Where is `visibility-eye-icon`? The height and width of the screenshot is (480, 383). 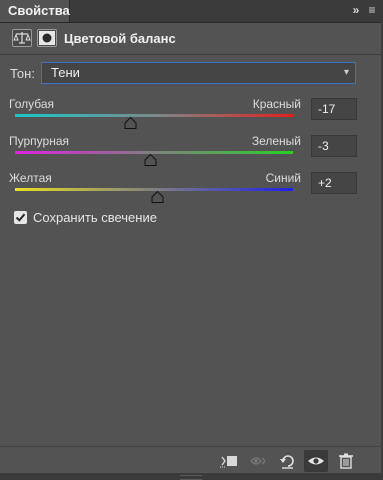 visibility-eye-icon is located at coordinates (316, 461).